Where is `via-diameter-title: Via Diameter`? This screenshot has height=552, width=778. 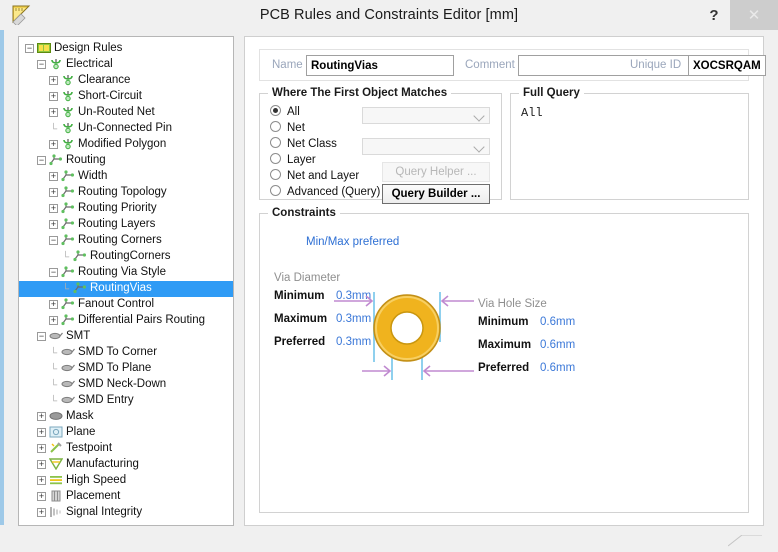
via-diameter-title: Via Diameter is located at coordinates (307, 278).